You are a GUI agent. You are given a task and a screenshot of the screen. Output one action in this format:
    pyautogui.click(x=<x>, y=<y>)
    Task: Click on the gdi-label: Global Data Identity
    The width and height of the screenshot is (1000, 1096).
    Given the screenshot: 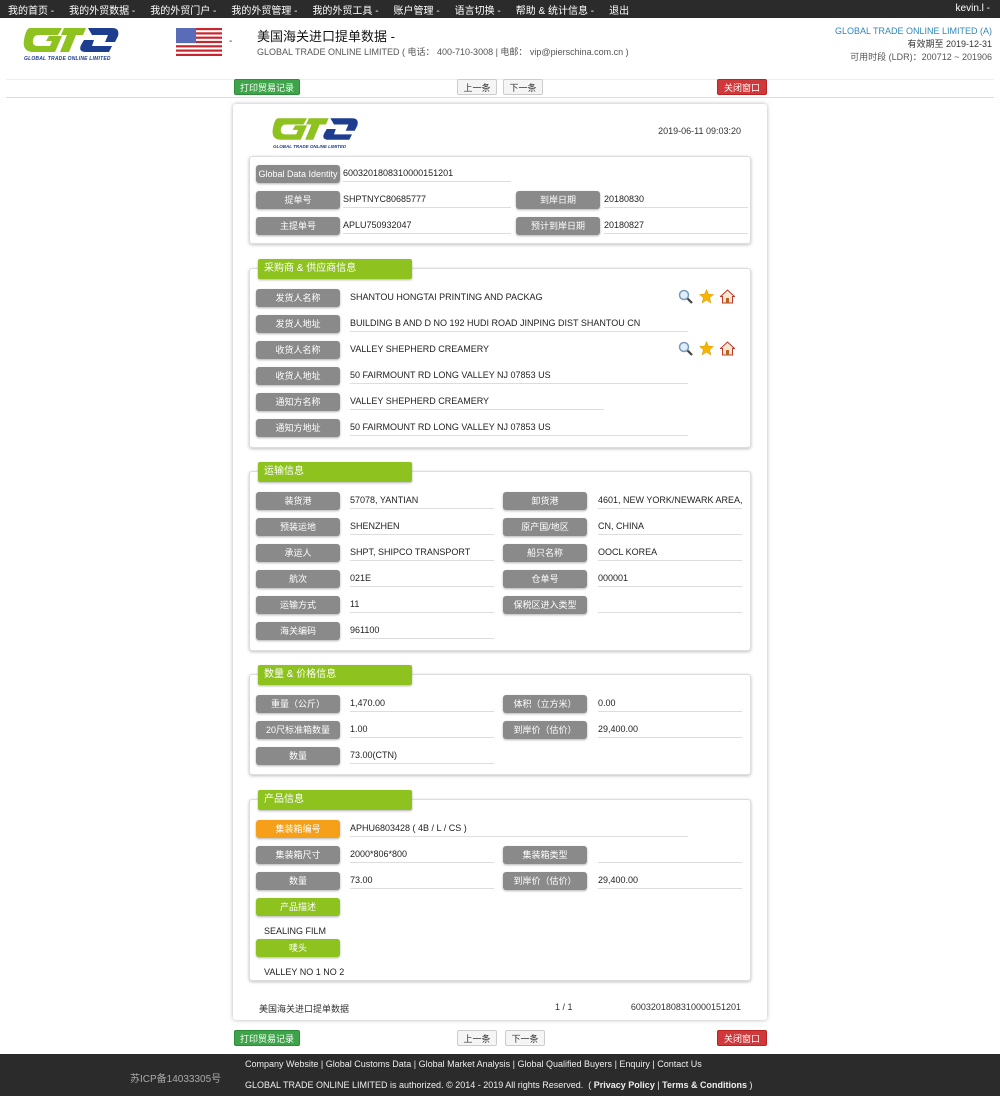 What is the action you would take?
    pyautogui.click(x=298, y=174)
    